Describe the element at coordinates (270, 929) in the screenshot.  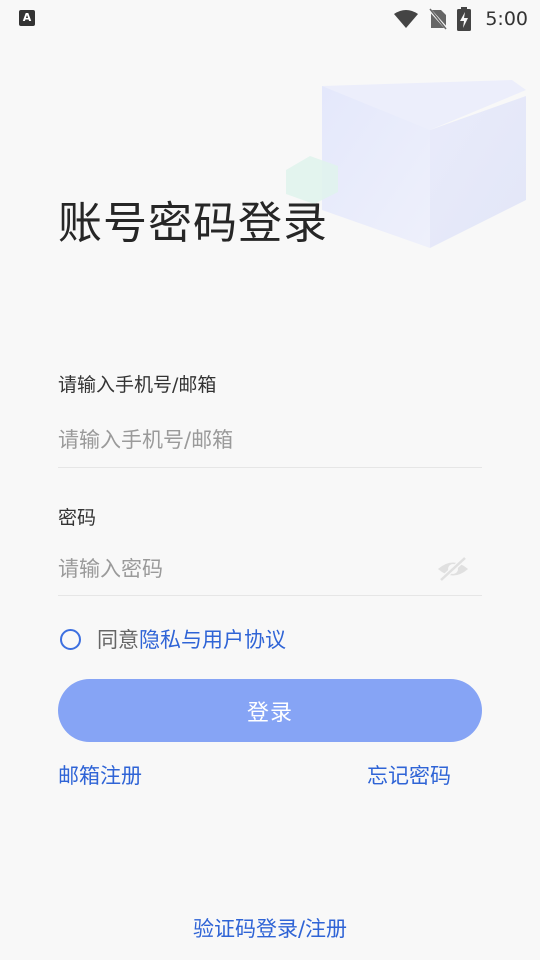
I see `code-login-link: 验证码登录/注册` at that location.